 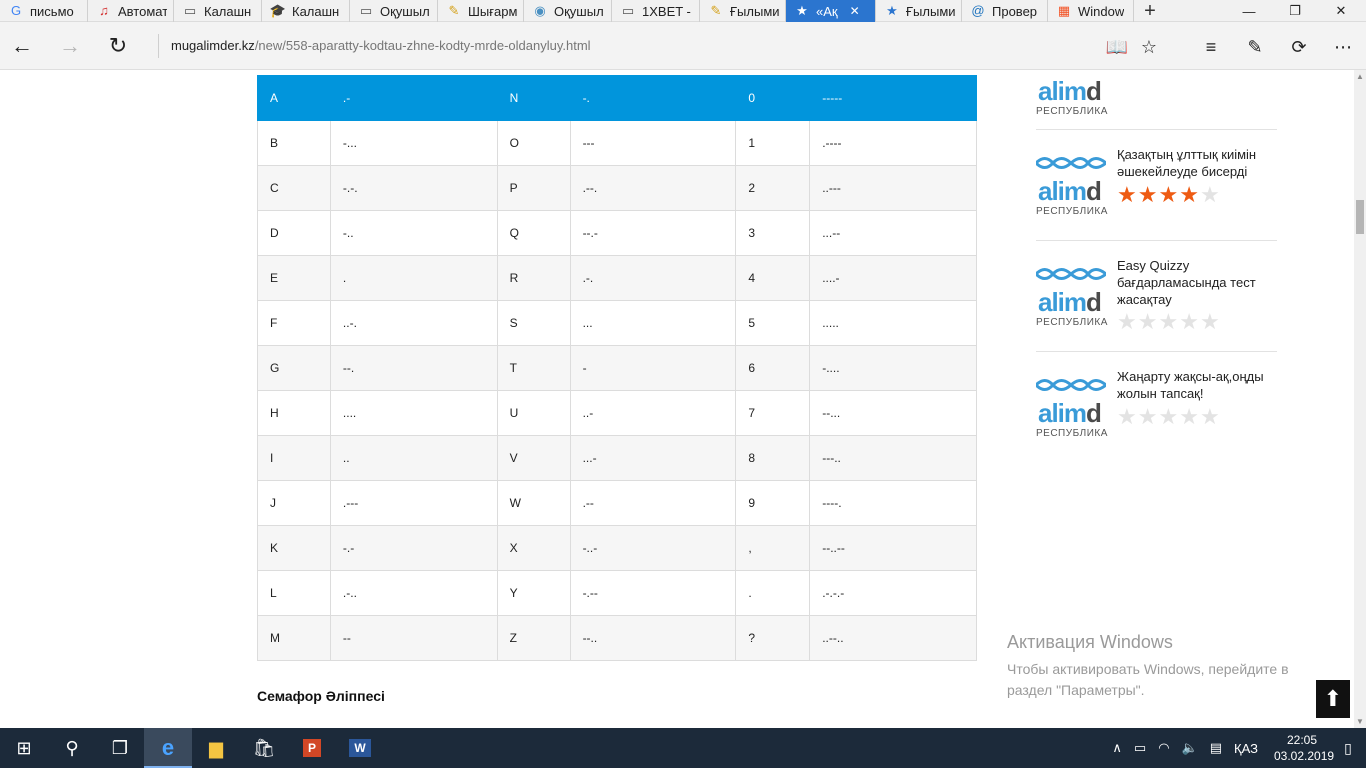 What do you see at coordinates (321, 696) in the screenshot?
I see `section-title: Семафор Әліппесі` at bounding box center [321, 696].